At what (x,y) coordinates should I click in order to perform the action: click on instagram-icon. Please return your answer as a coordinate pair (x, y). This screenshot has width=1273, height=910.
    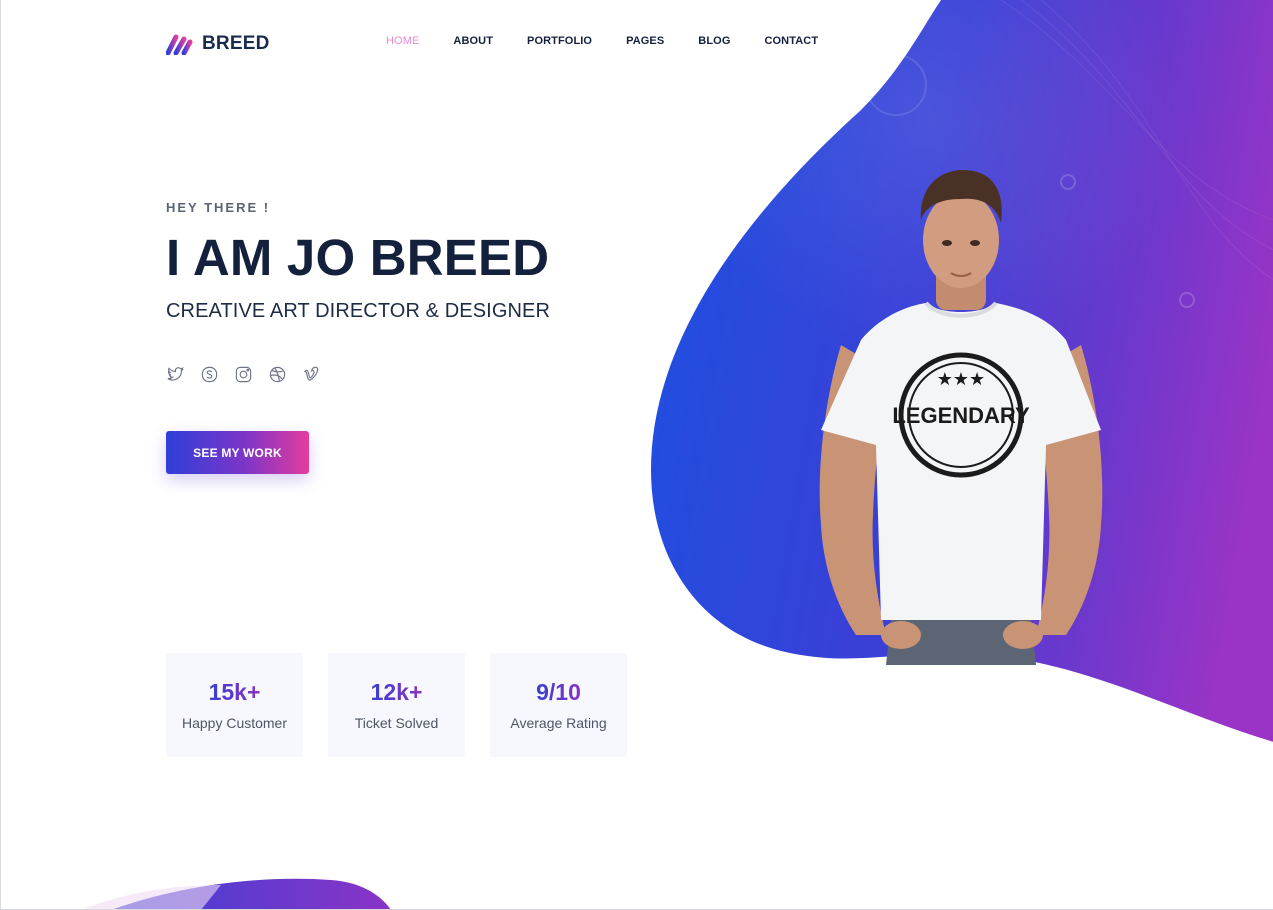
    Looking at the image, I should click on (243, 374).